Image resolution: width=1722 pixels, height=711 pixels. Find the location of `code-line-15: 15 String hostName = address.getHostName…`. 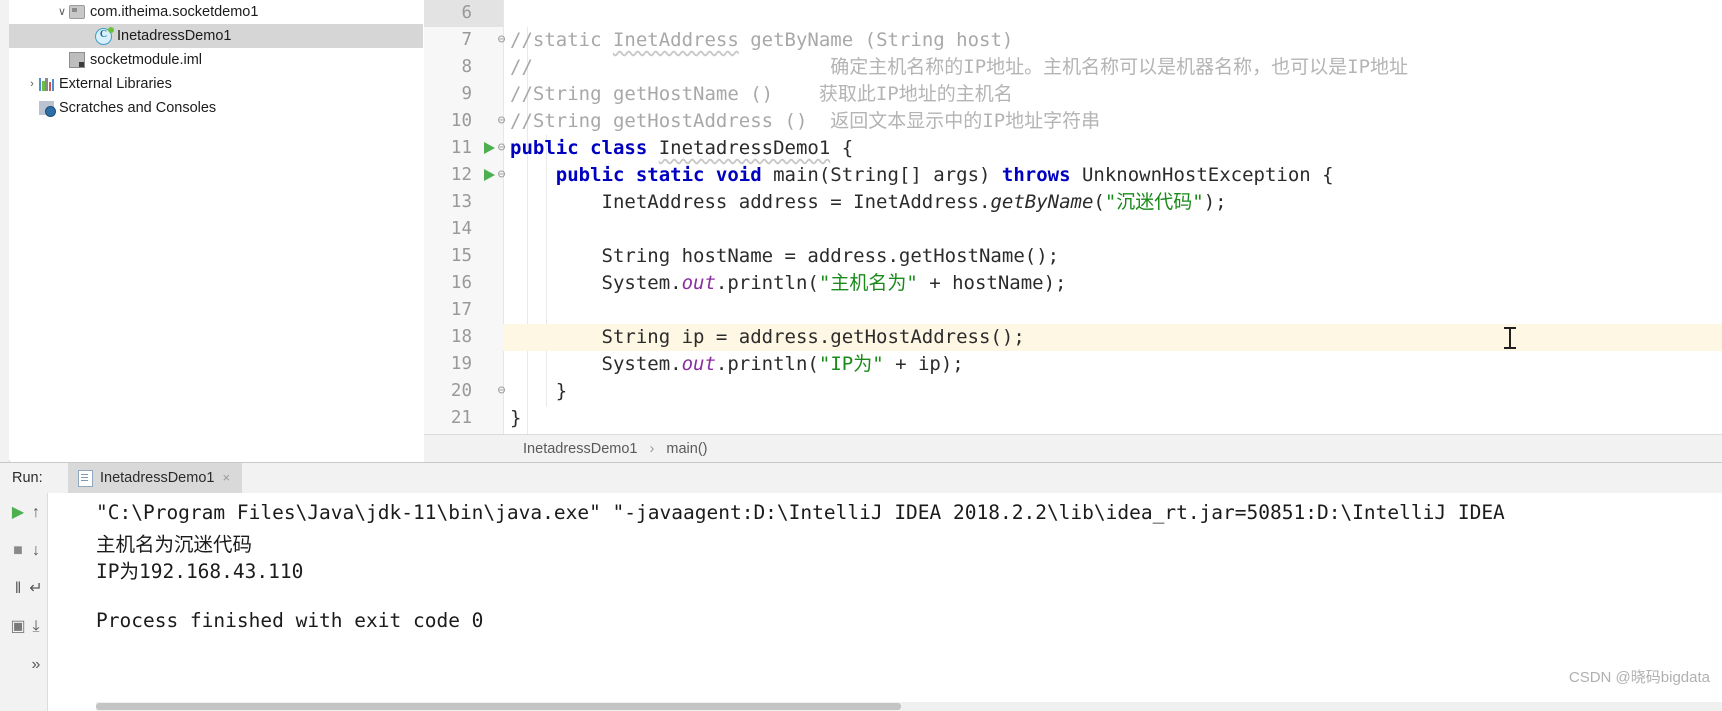

code-line-15: 15 String hostName = address.getHostName… is located at coordinates (1073, 256).